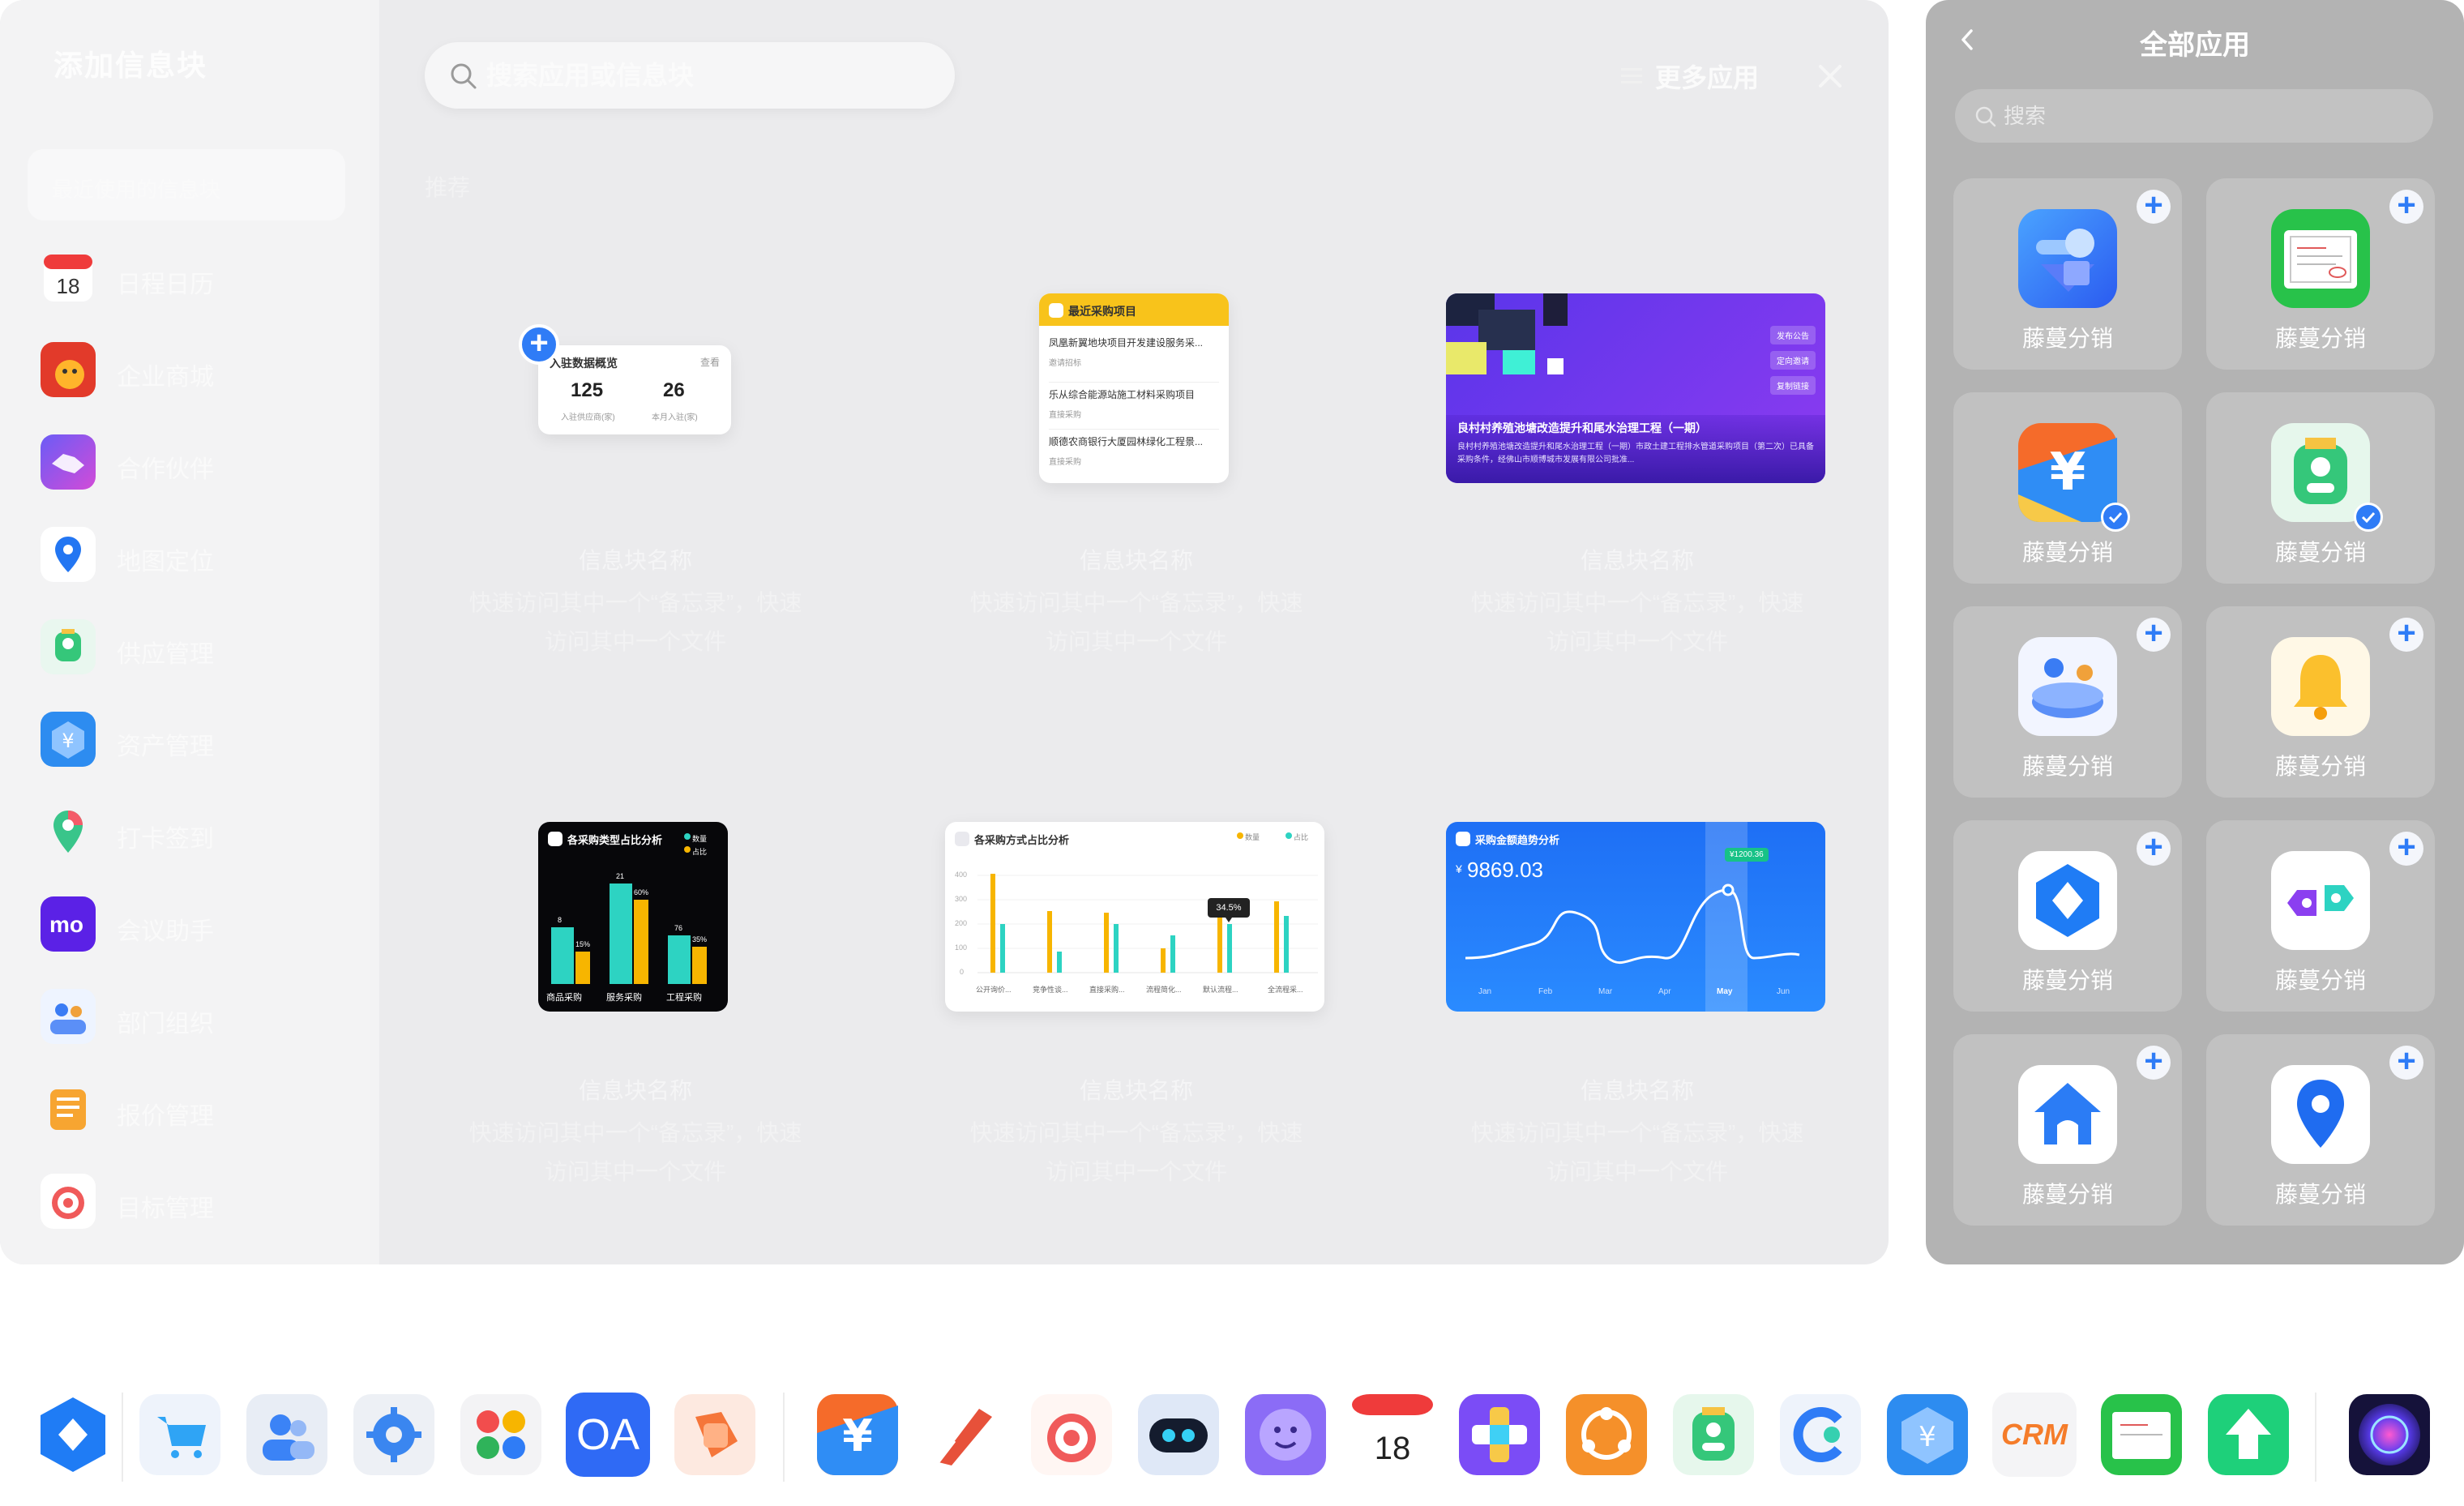  Describe the element at coordinates (857, 1435) in the screenshot. I see `yuan-app-icon: ¥` at that location.